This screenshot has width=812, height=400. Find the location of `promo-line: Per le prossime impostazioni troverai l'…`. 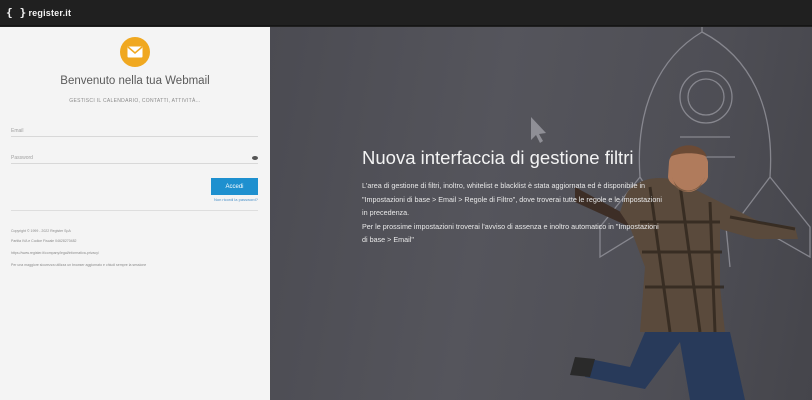

promo-line: Per le prossime impostazioni troverai l'… is located at coordinates (510, 226).